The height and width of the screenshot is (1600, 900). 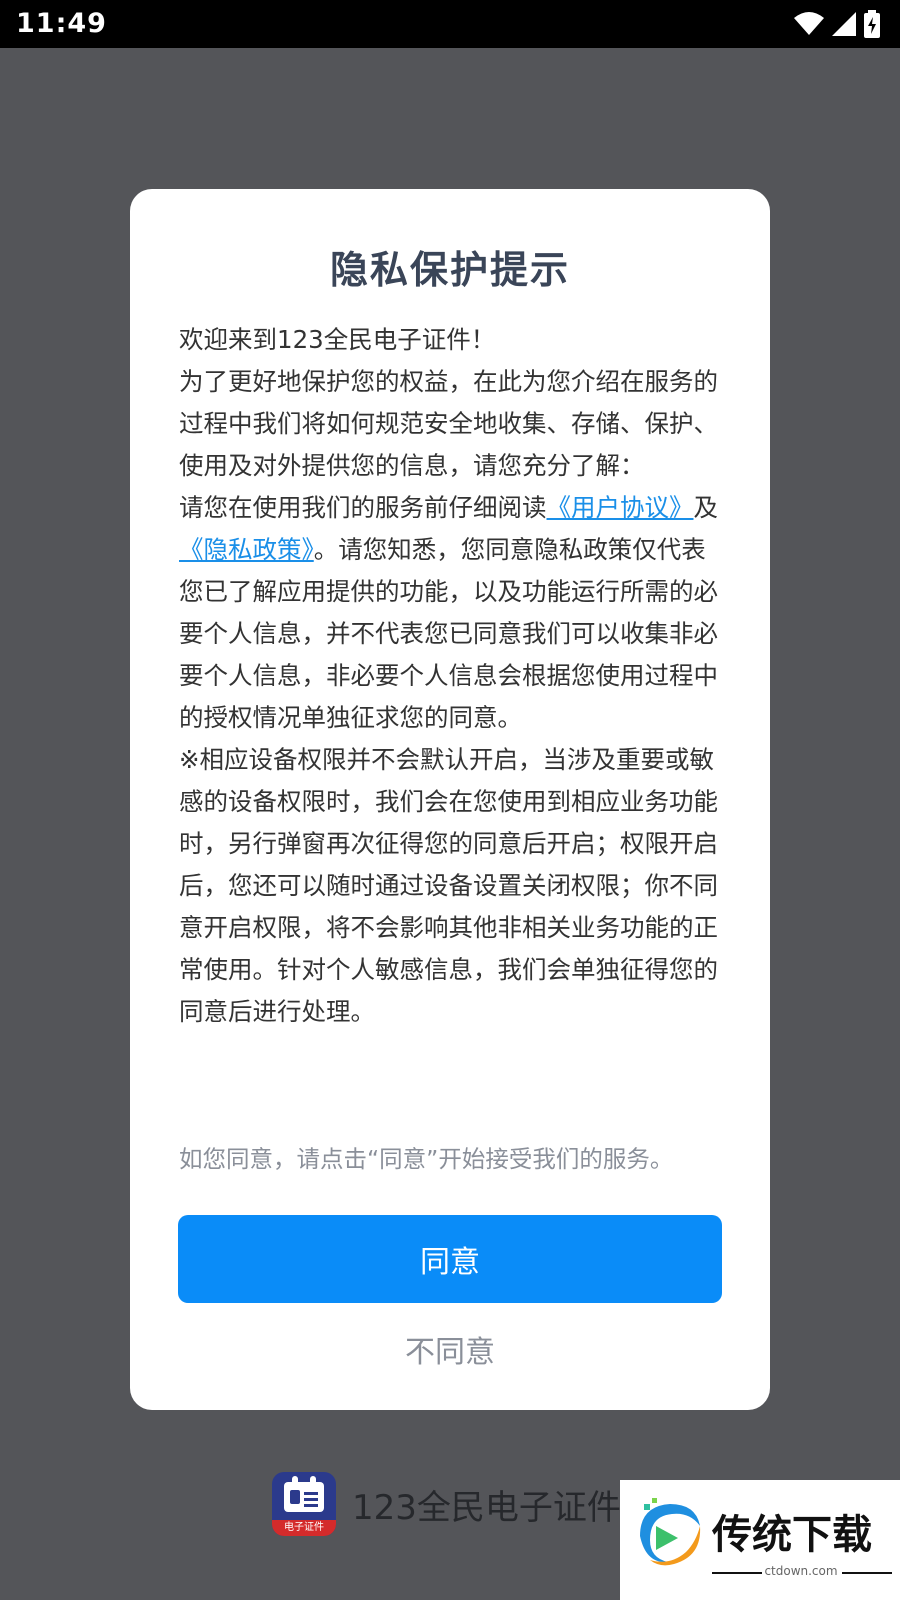 I want to click on app-brand: 电子证件 123全民电子证件, so click(x=446, y=1504).